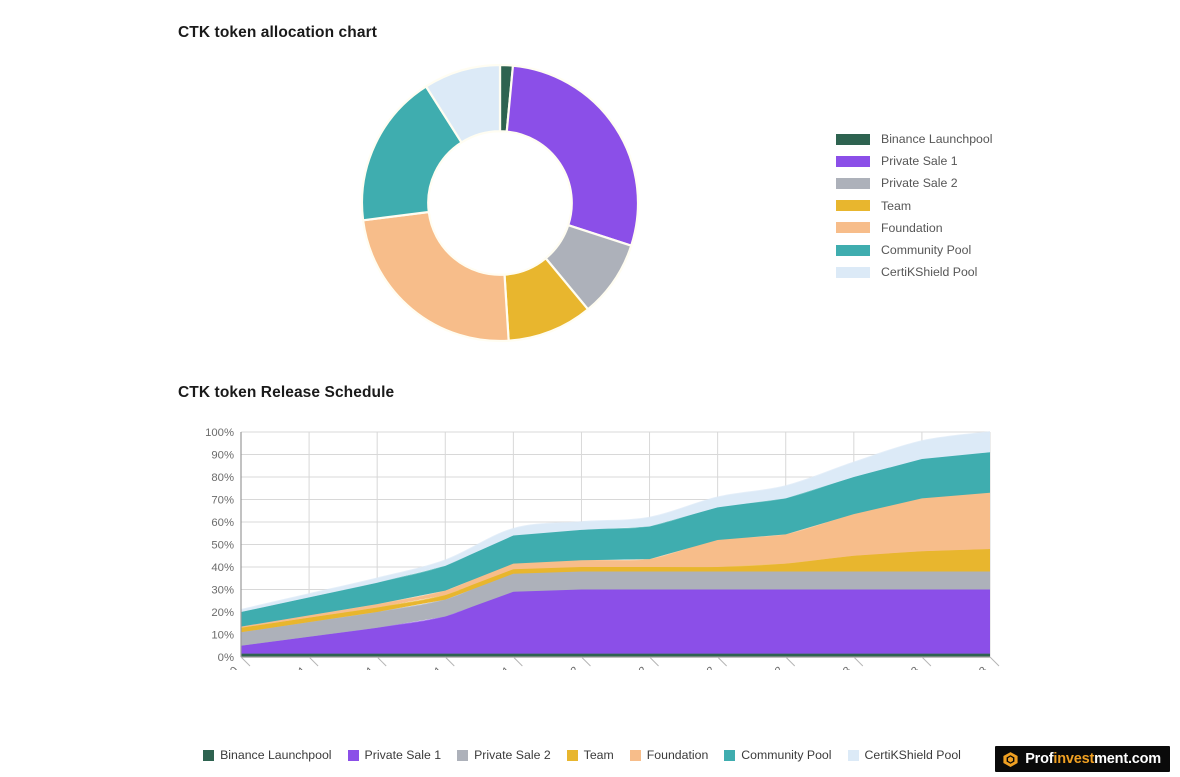 This screenshot has height=777, width=1180. Describe the element at coordinates (222, 456) in the screenshot. I see `y-axis-tick-label: 90%` at that location.